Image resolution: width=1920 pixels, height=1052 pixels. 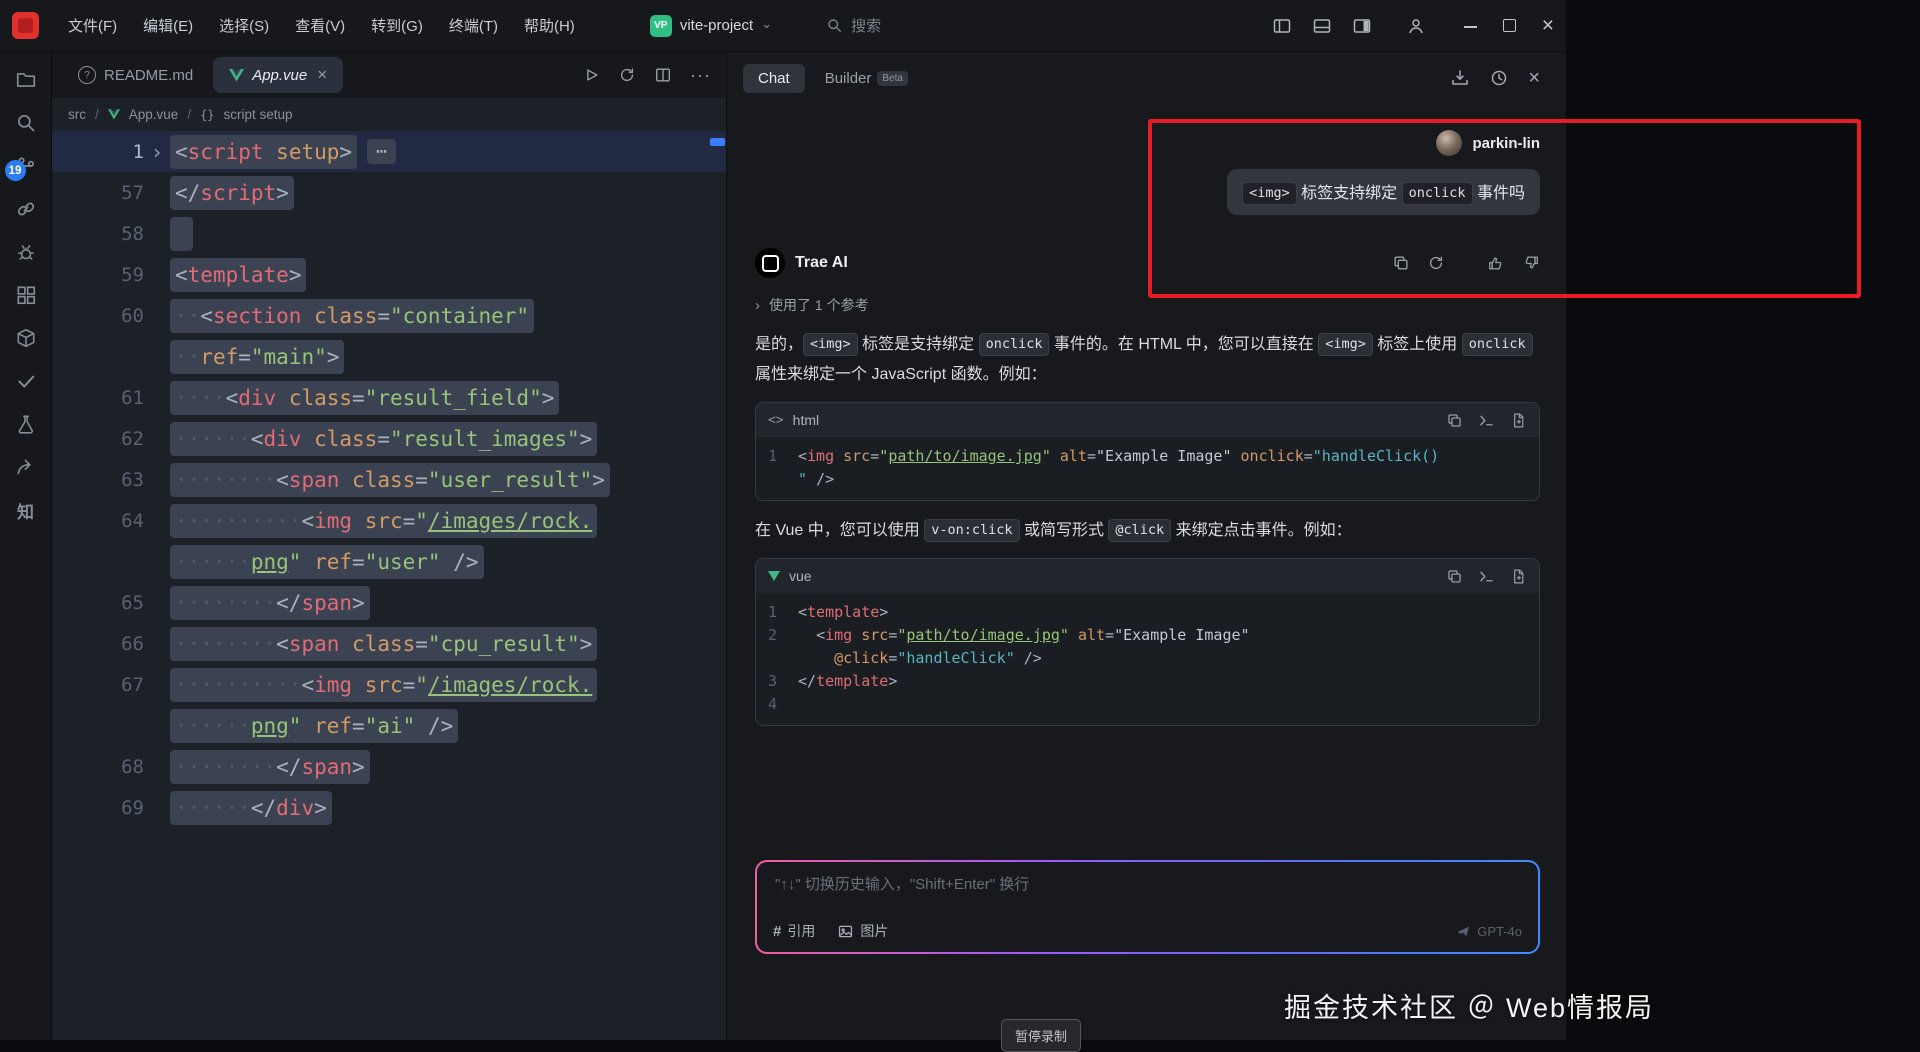 What do you see at coordinates (389, 684) in the screenshot?
I see `code-line: 67 ··········<img src="/images/rock.` at bounding box center [389, 684].